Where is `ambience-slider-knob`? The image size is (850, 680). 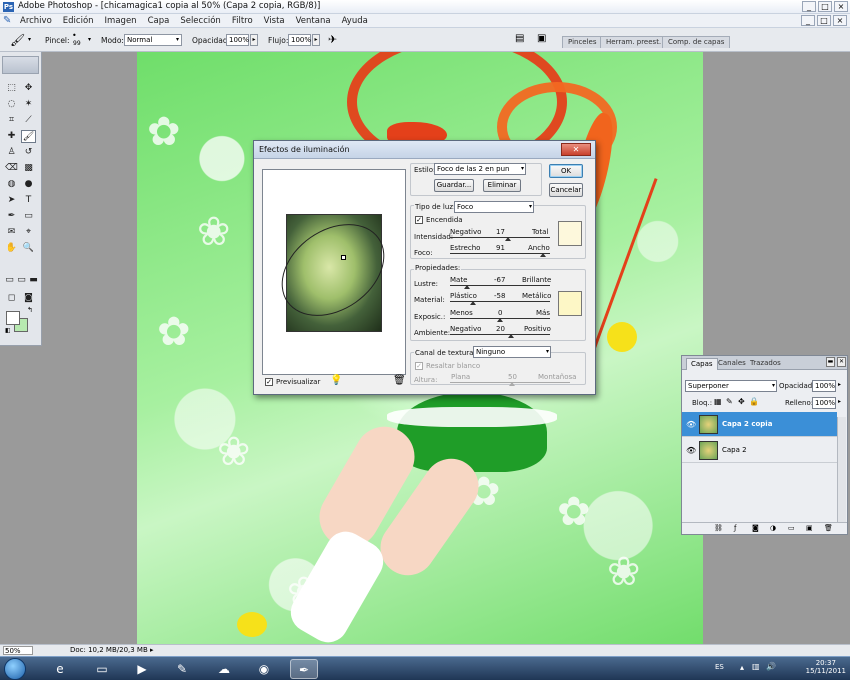
ambience-slider-knob is located at coordinates (511, 336).